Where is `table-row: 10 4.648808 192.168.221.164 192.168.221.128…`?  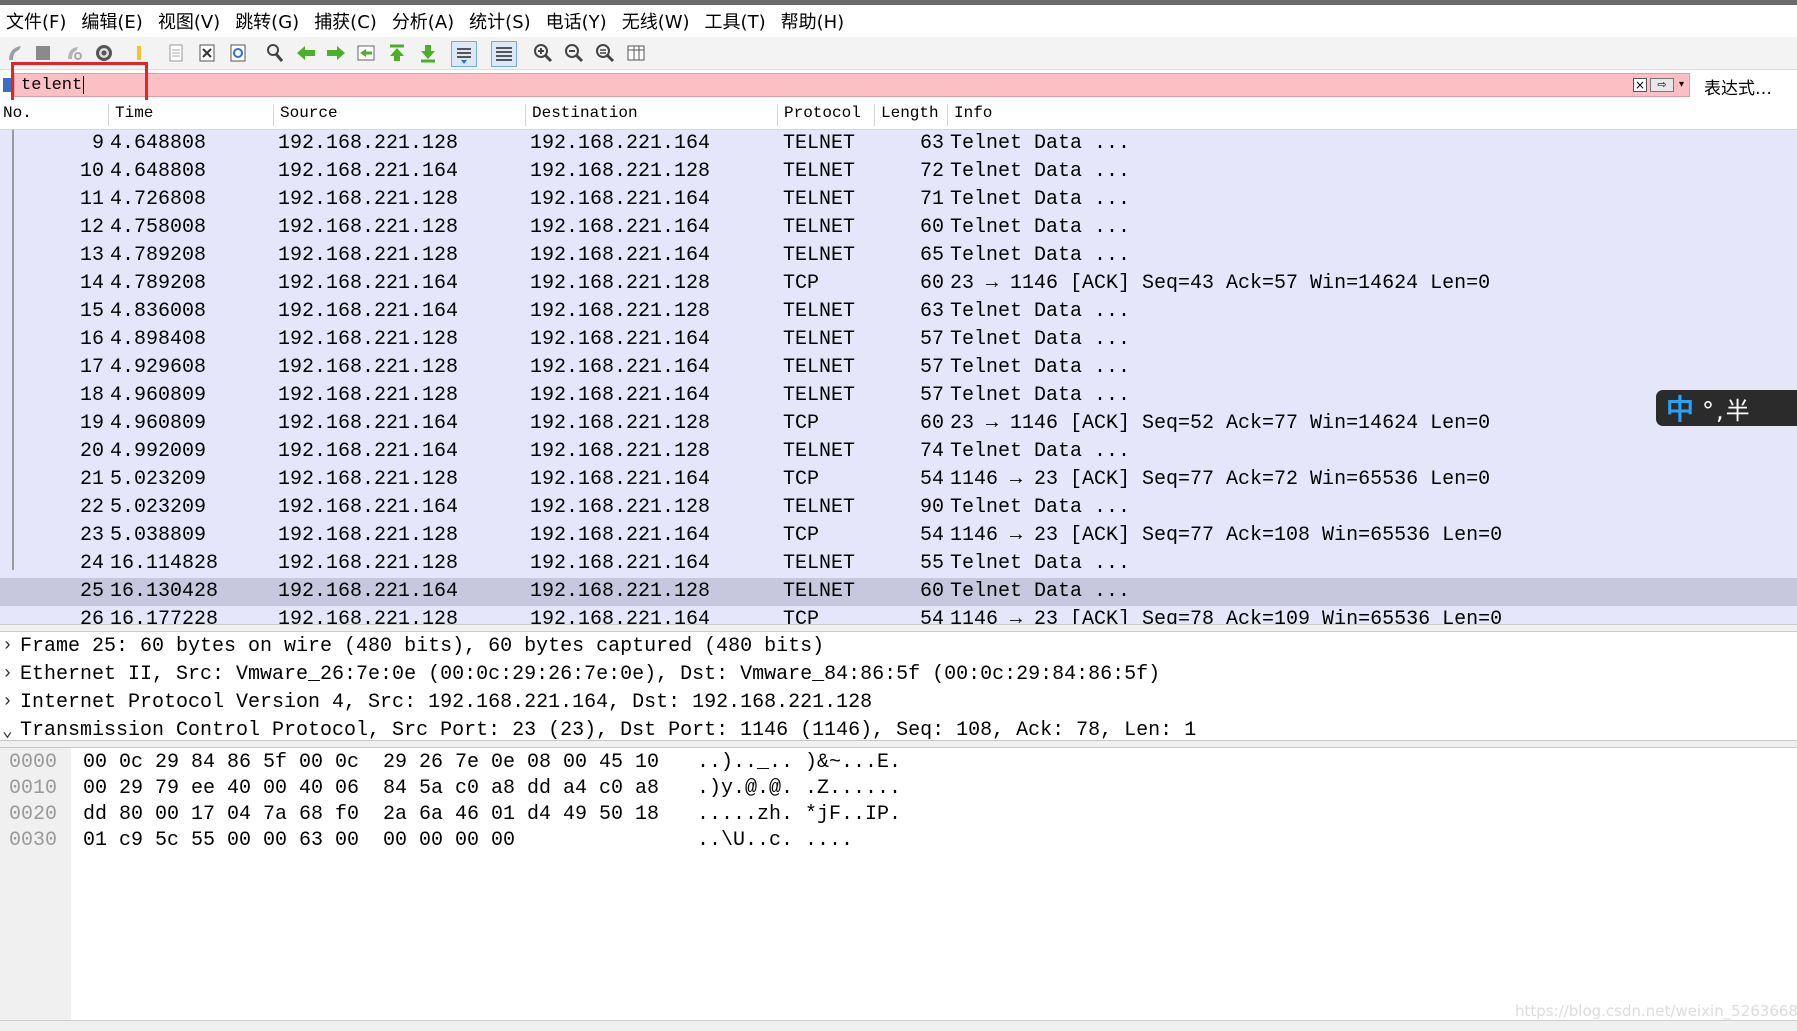
table-row: 10 4.648808 192.168.221.164 192.168.221.128… is located at coordinates (898, 172).